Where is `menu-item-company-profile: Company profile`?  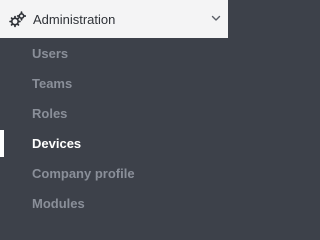
menu-item-company-profile: Company profile is located at coordinates (114, 173).